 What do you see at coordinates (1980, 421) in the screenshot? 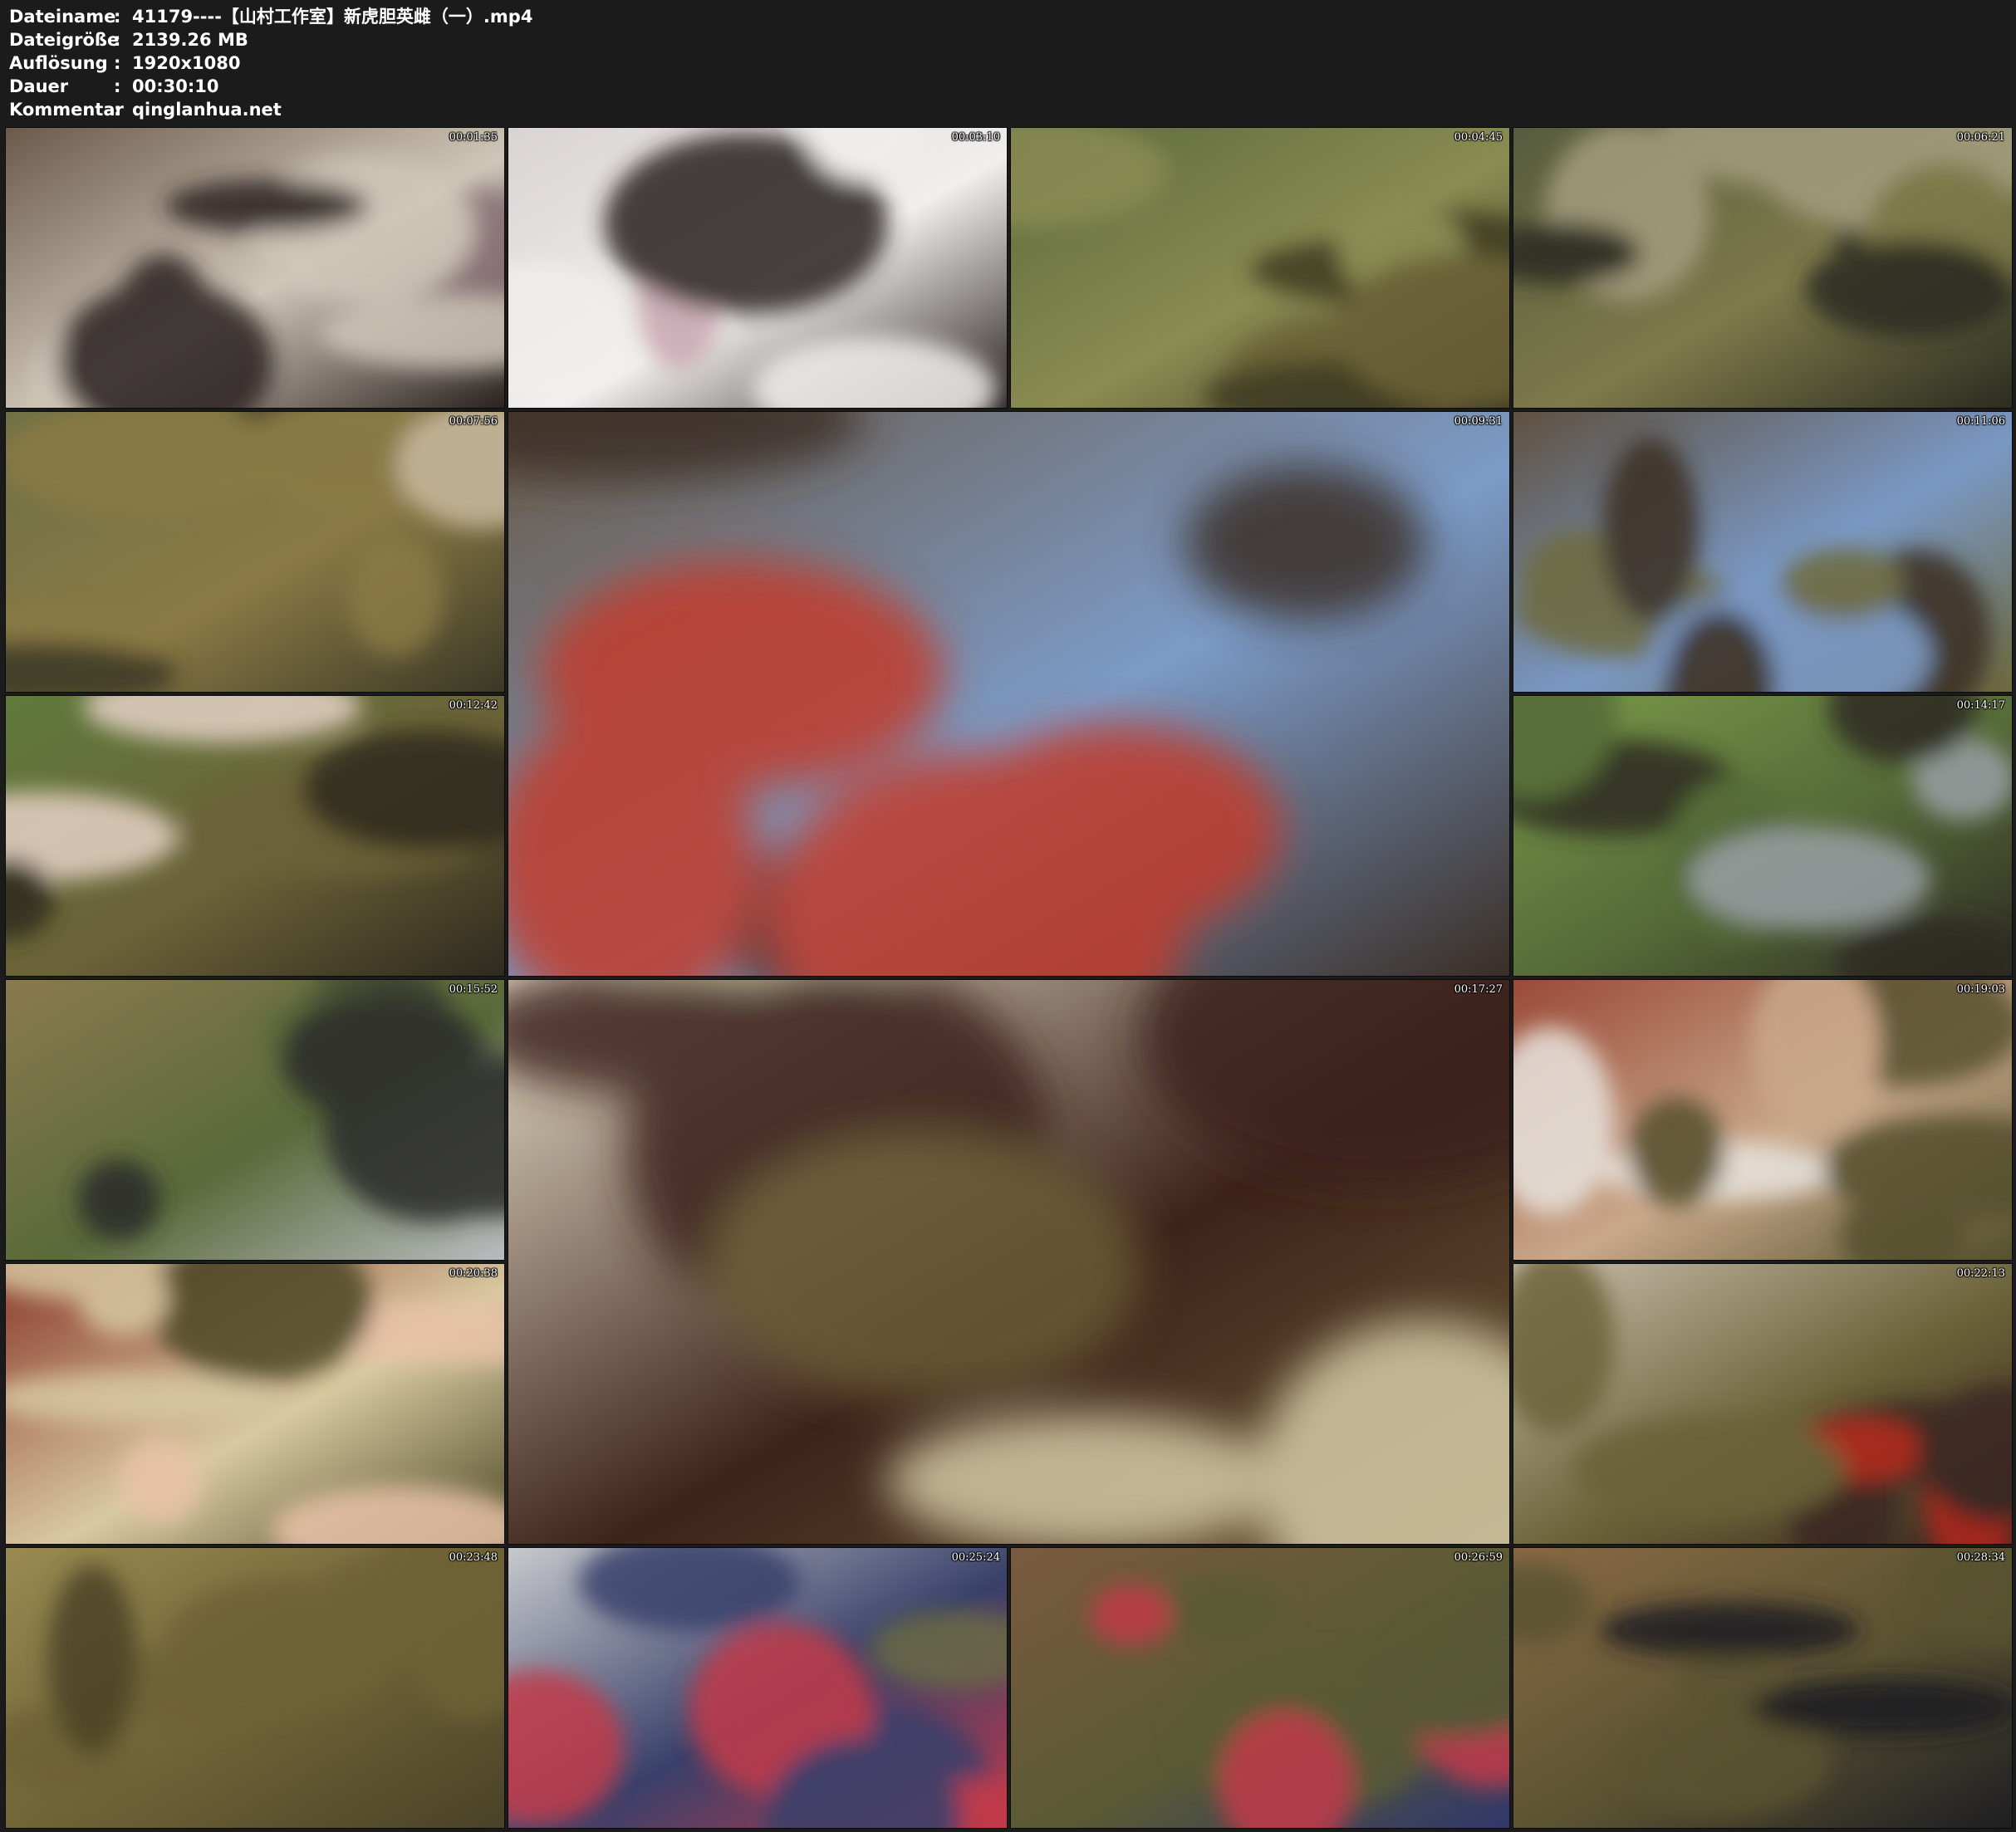
I see `frame-timestamp: 00:11:06` at bounding box center [1980, 421].